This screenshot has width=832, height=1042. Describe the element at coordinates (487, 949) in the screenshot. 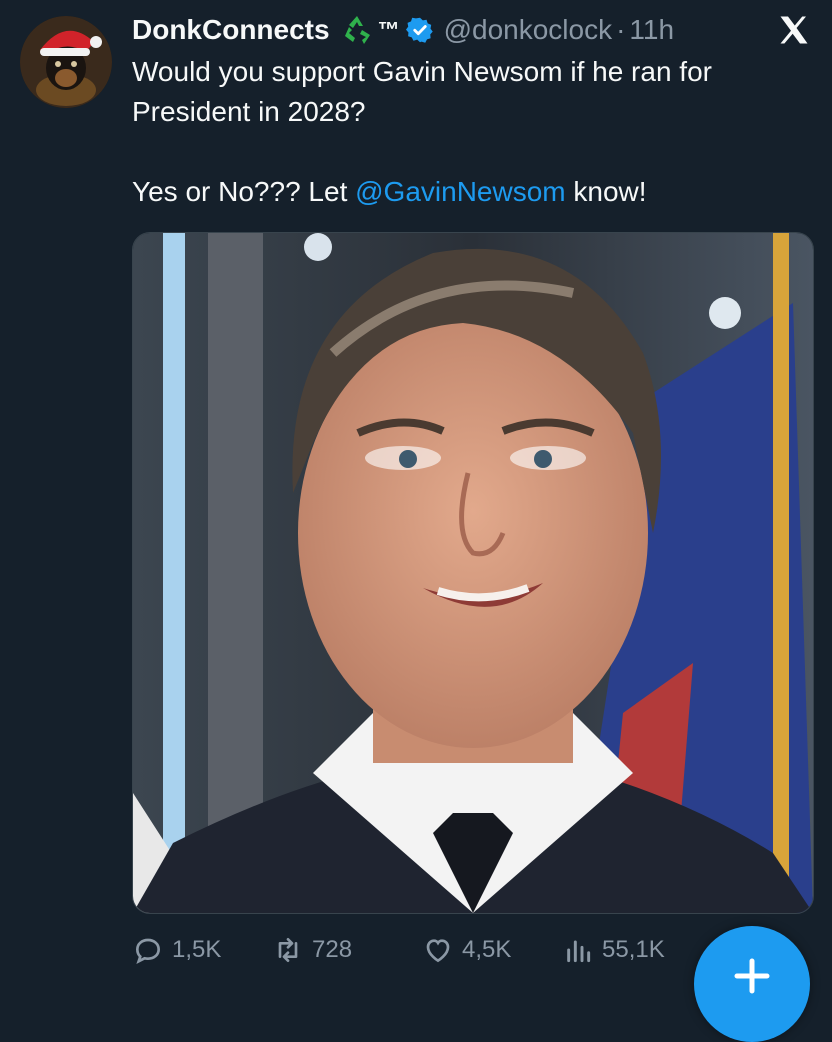

I see `like-count: 4,5K` at that location.